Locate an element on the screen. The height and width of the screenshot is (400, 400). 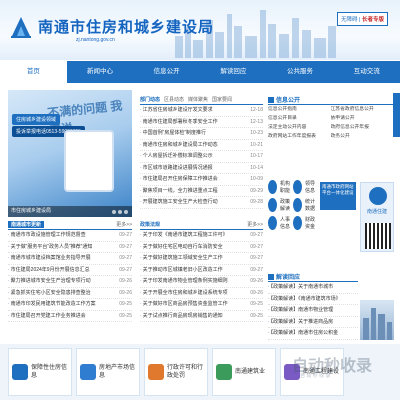
list-item: 市住建局召开住房保障工作推进会 10-09 is located at coordinates (201, 180).